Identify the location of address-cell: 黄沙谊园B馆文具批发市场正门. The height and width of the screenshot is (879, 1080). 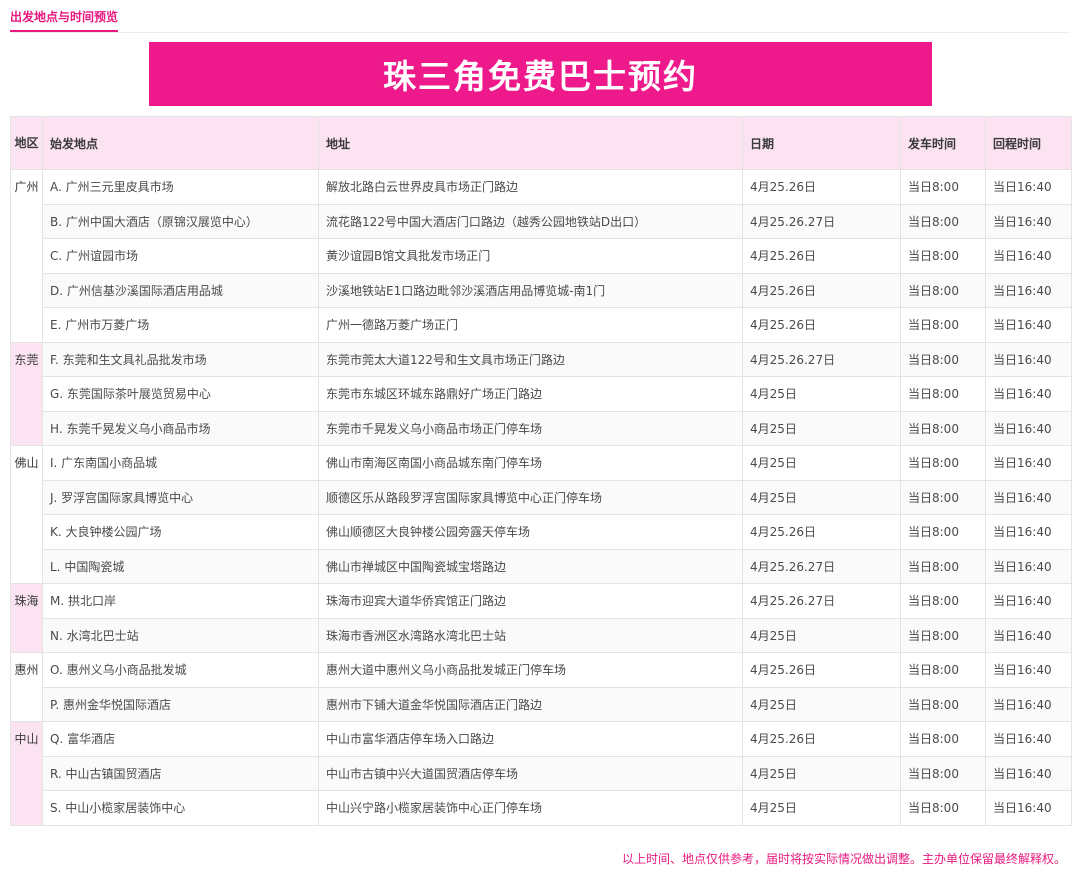
(530, 256).